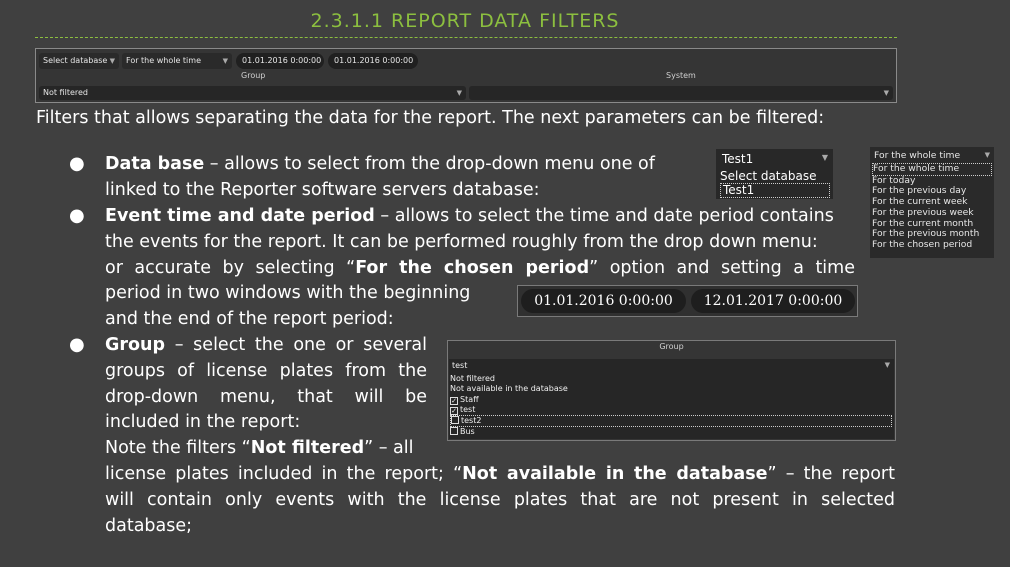 The width and height of the screenshot is (1010, 567). What do you see at coordinates (467, 432) in the screenshot?
I see `group-option-label: Bus` at bounding box center [467, 432].